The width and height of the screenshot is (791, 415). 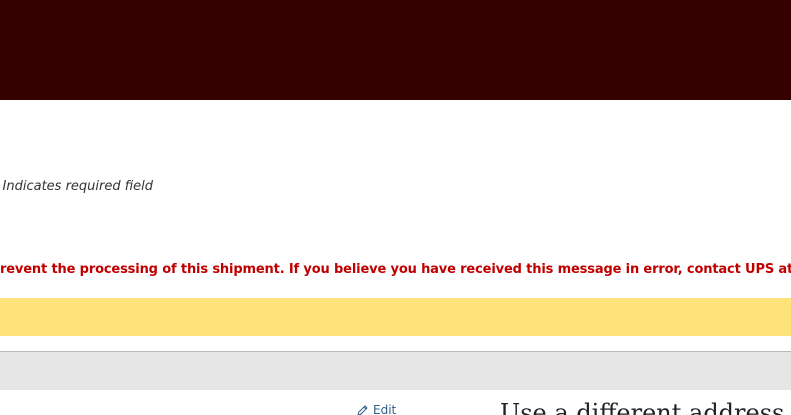 I want to click on edit-button: Edit, so click(x=376, y=409).